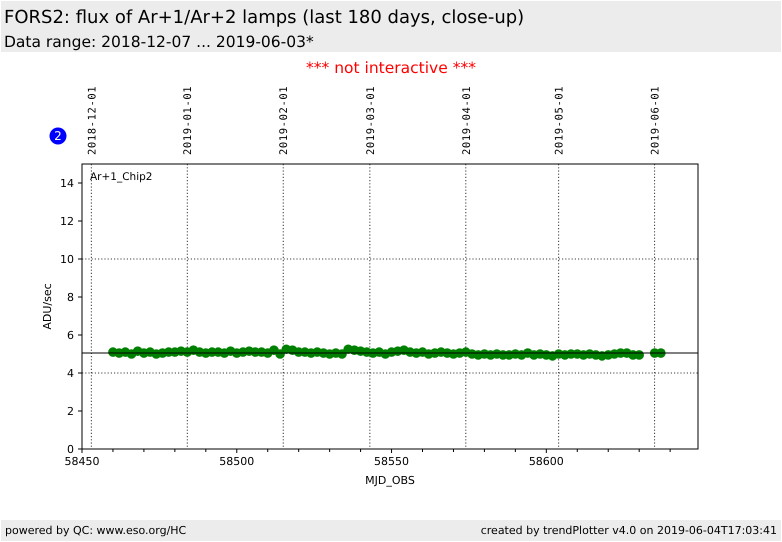 This screenshot has width=782, height=542. What do you see at coordinates (159, 42) in the screenshot?
I see `data-range-text: Data range: 2018-12-07 ... 2019-06-03*` at bounding box center [159, 42].